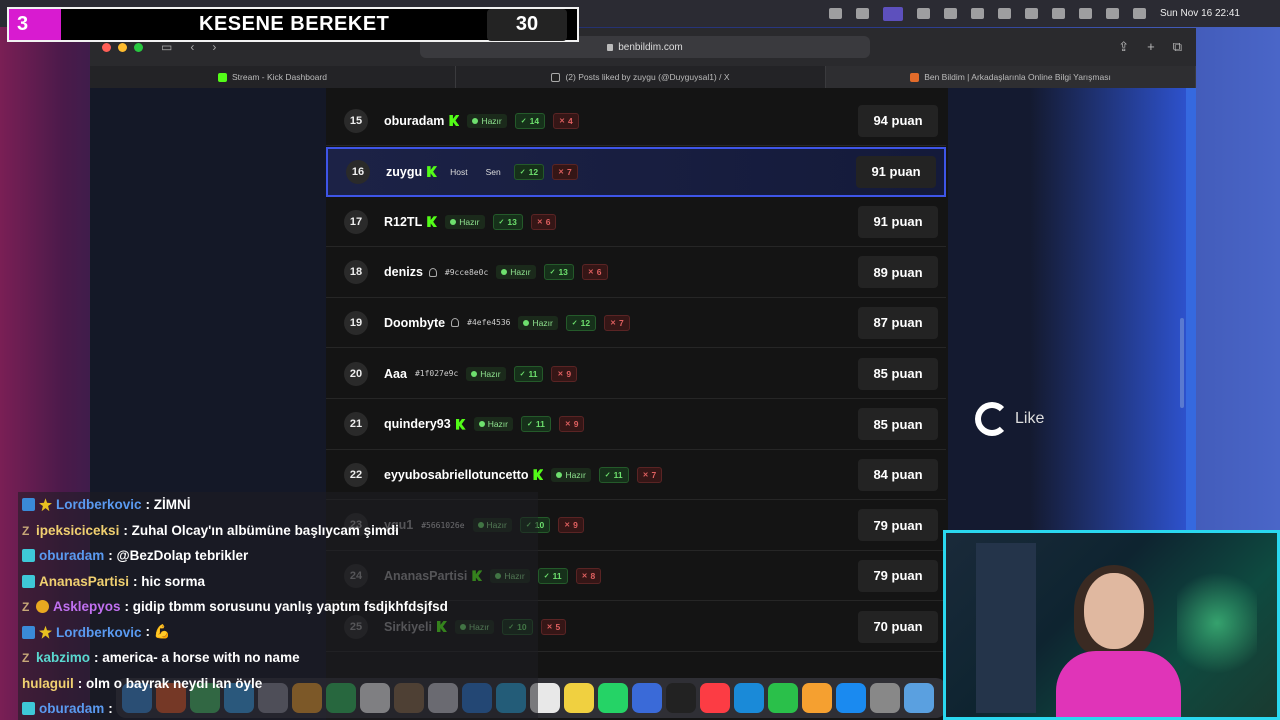  I want to click on chat-message: oburadam:, so click(278, 708).